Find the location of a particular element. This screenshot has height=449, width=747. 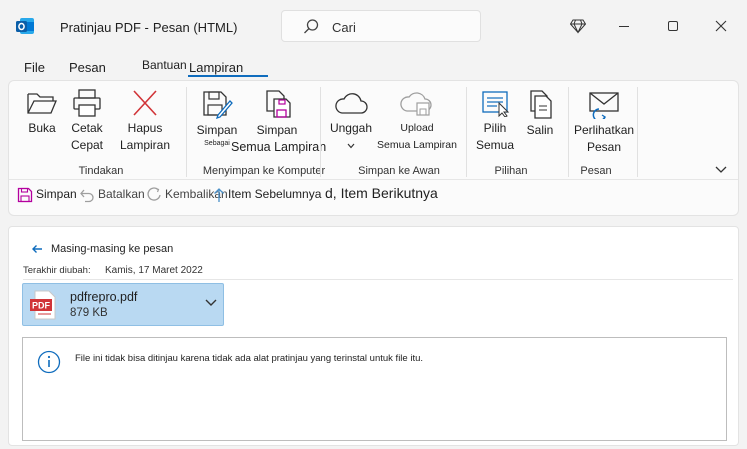

qat-previous-label: Item Sebelumnya is located at coordinates (275, 194).